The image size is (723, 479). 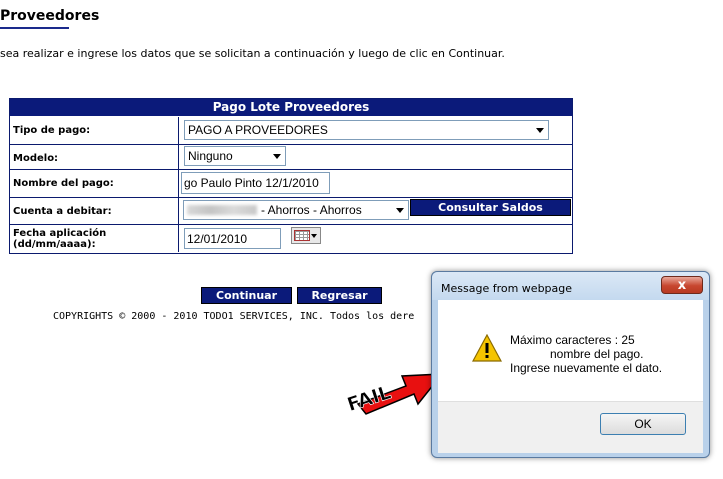 I want to click on modelo-select: Ninguno, so click(x=235, y=156).